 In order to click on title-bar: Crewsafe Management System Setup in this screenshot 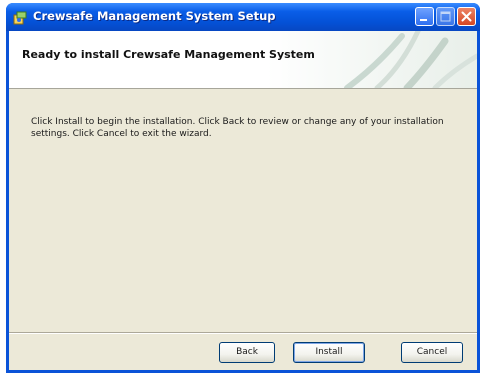, I will do `click(243, 17)`.